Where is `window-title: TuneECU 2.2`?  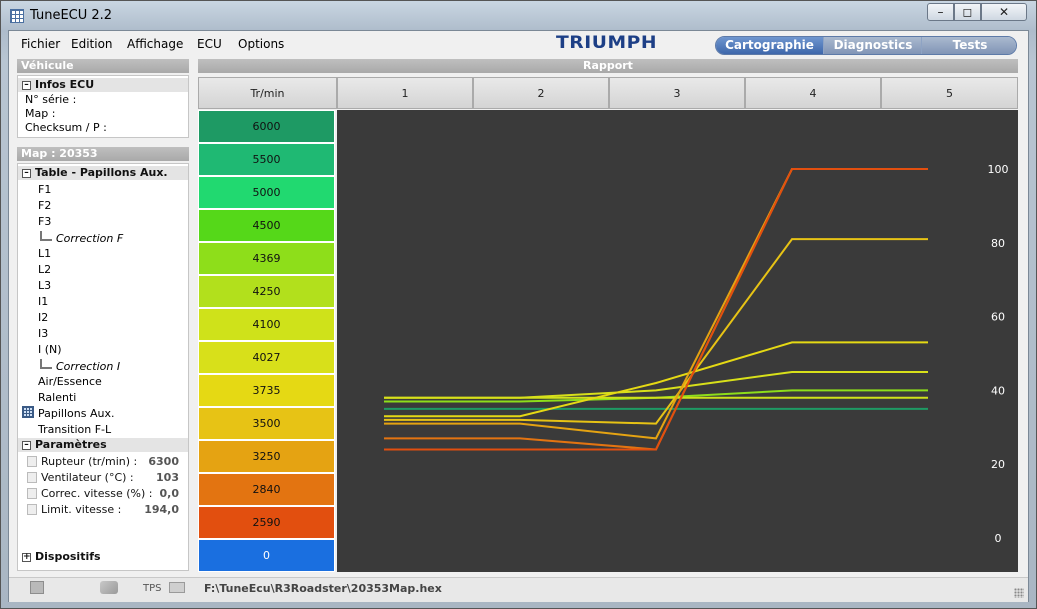
window-title: TuneECU 2.2 is located at coordinates (71, 15).